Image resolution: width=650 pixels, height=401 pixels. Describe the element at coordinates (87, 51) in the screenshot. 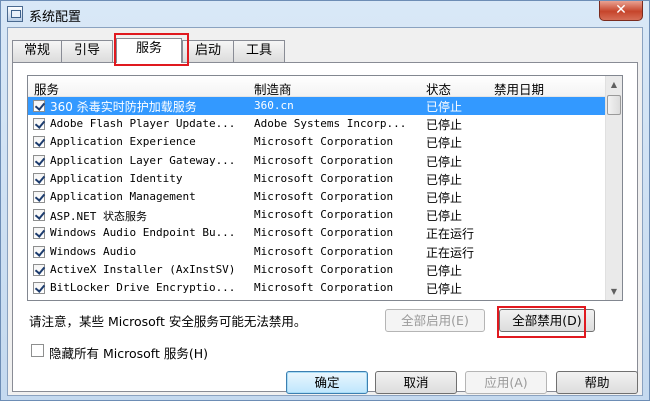

I see `tab-boot: 引导` at that location.